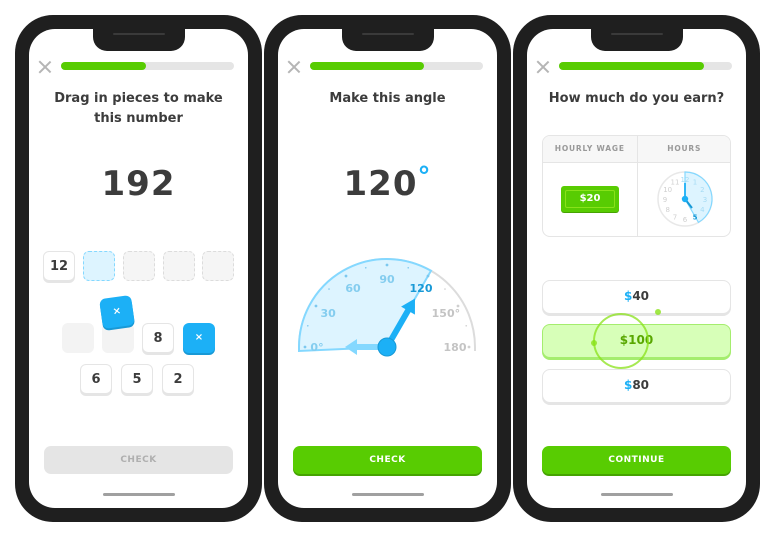 The image size is (774, 537). What do you see at coordinates (636, 460) in the screenshot?
I see `continue-button: CONTINUE` at bounding box center [636, 460].